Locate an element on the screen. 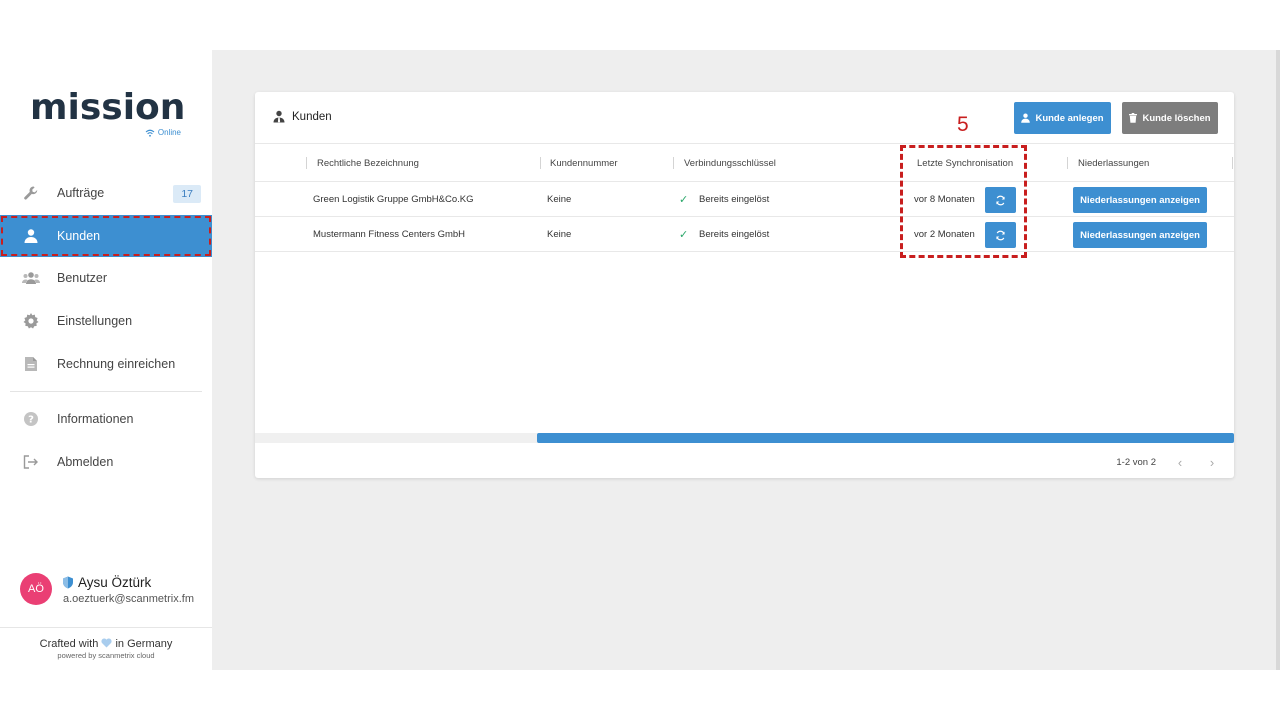 The height and width of the screenshot is (720, 1280). column-header-branches: Niederlassungen is located at coordinates (1113, 163).